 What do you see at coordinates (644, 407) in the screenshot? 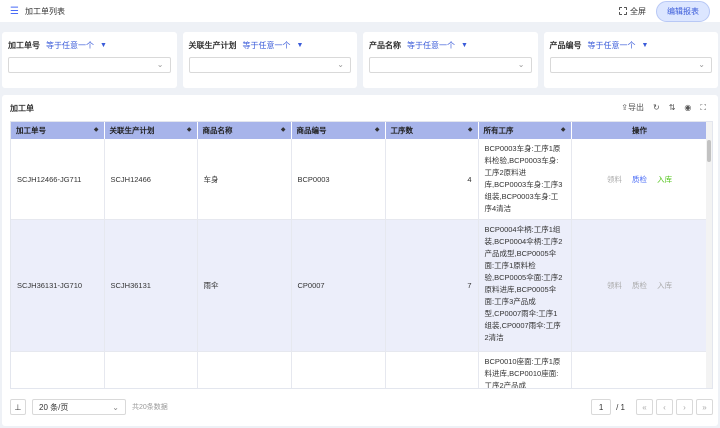
I see `first-page-icon: «` at bounding box center [644, 407].